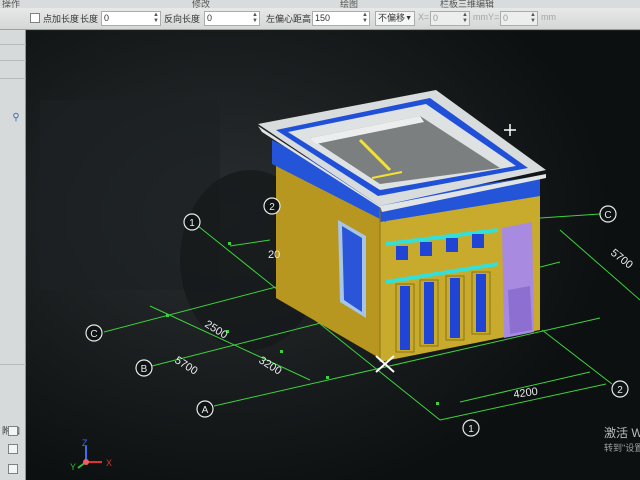 The width and height of the screenshot is (640, 480). What do you see at coordinates (192, 223) in the screenshot?
I see `axis-label-1-left: 1` at bounding box center [192, 223].